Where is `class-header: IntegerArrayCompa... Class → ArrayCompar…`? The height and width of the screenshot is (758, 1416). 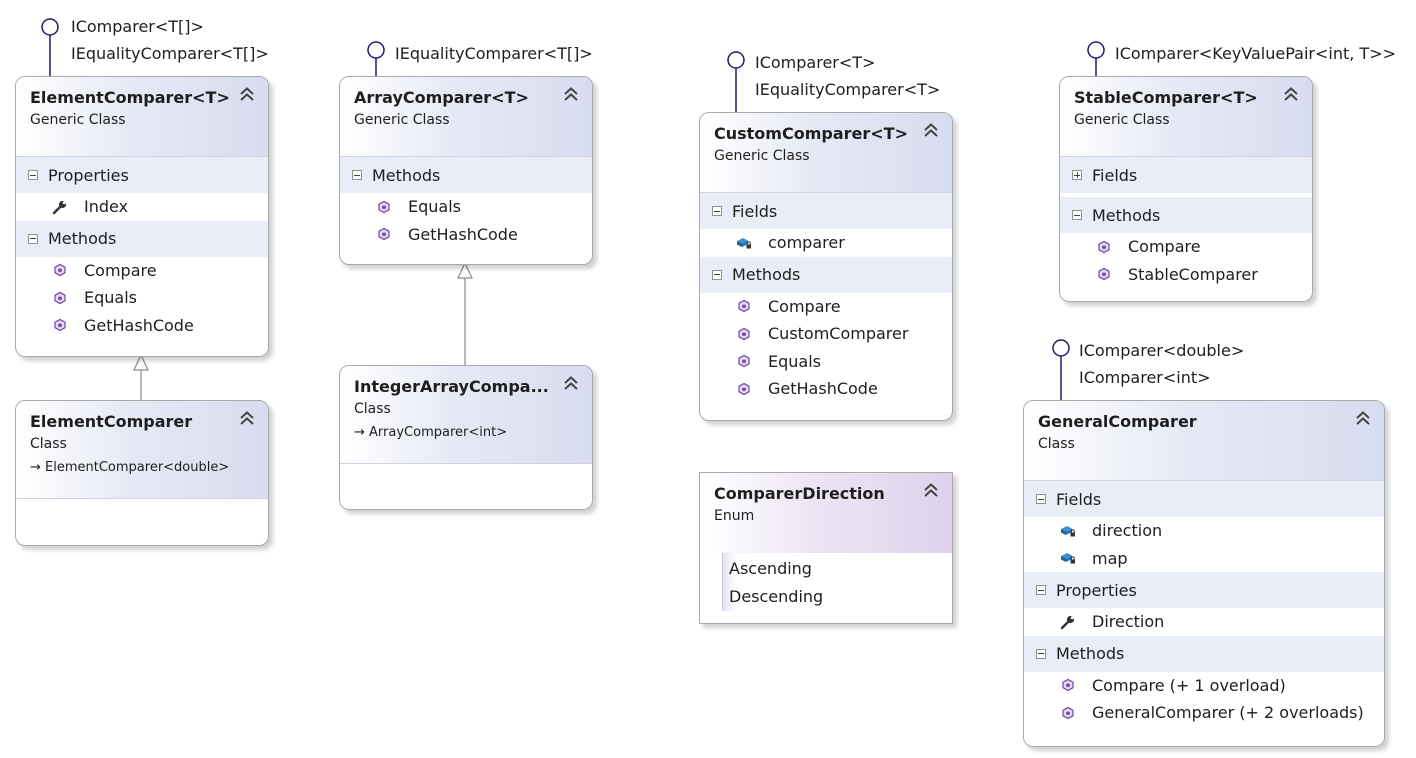
class-header: IntegerArrayCompa... Class → ArrayCompar… is located at coordinates (466, 415).